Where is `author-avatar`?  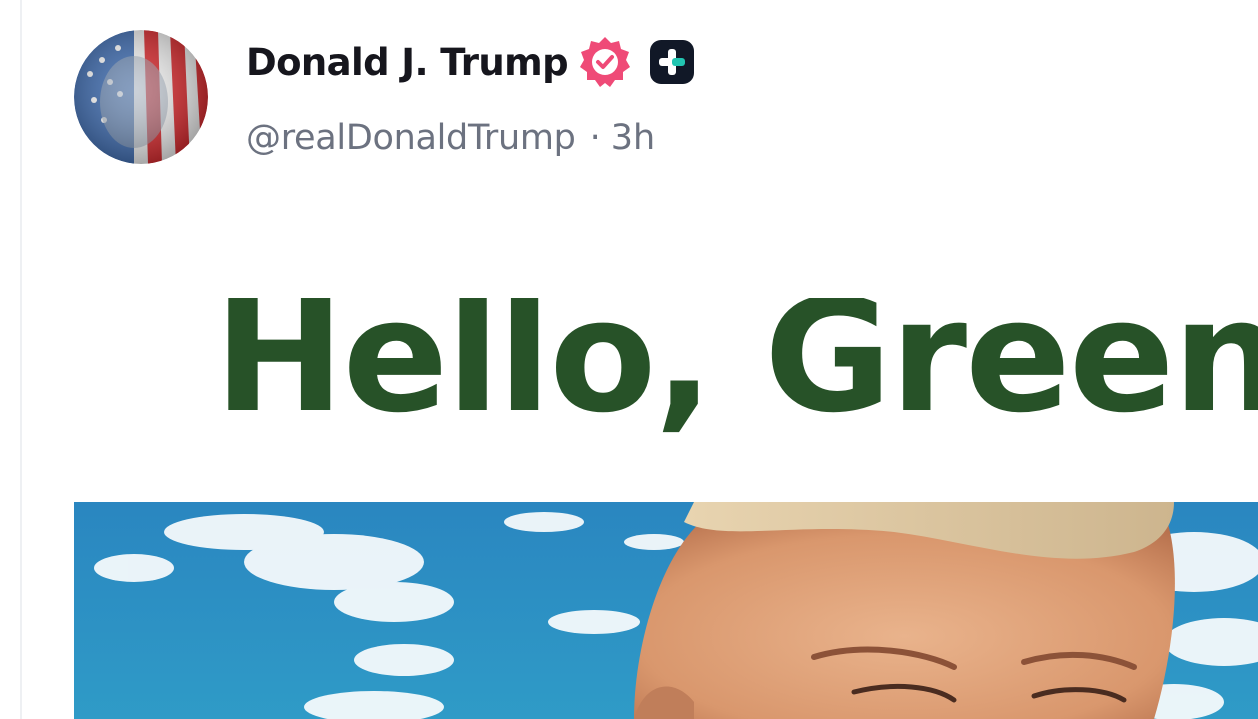 author-avatar is located at coordinates (141, 97).